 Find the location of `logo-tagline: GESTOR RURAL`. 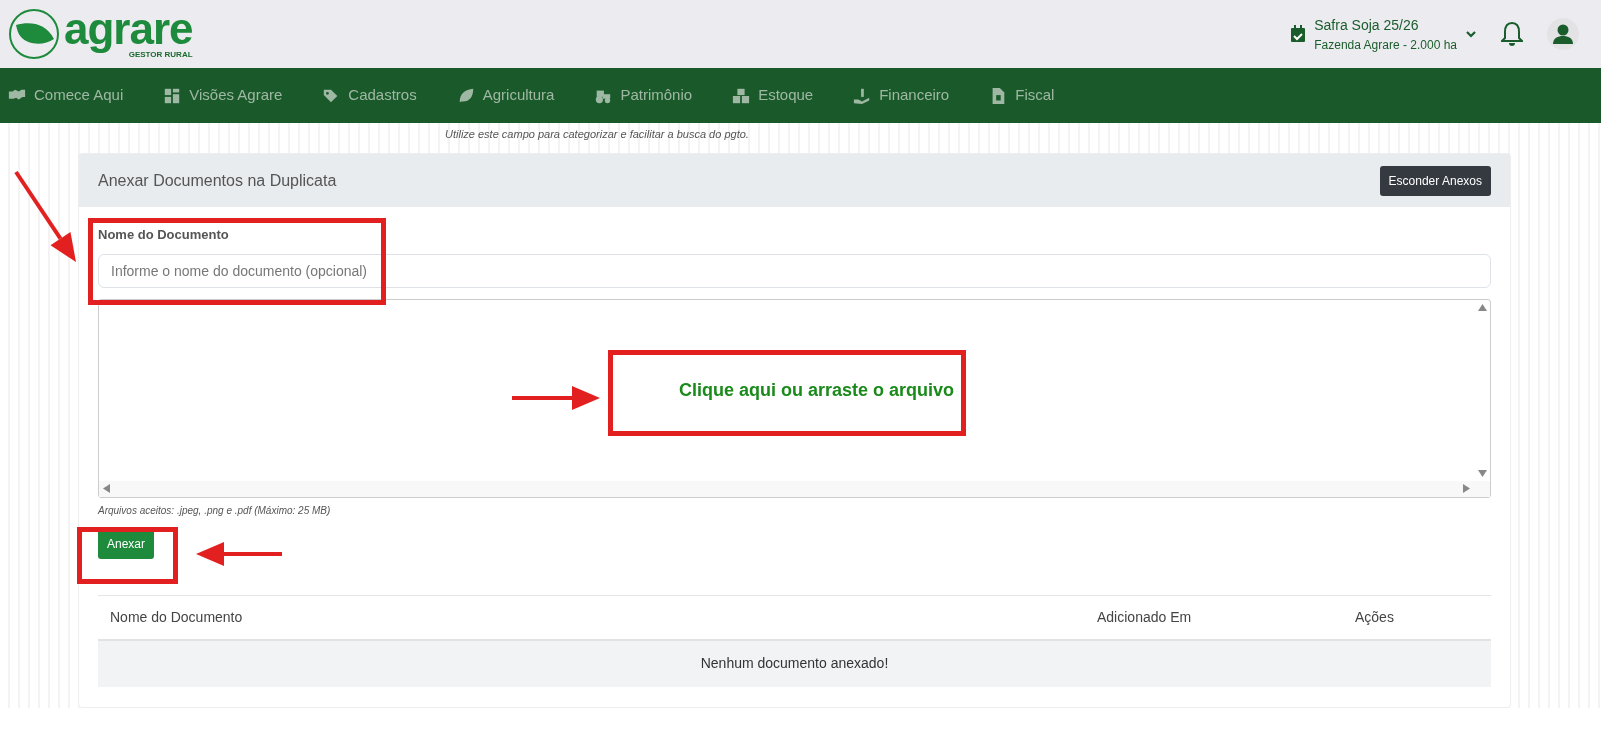

logo-tagline: GESTOR RURAL is located at coordinates (160, 54).